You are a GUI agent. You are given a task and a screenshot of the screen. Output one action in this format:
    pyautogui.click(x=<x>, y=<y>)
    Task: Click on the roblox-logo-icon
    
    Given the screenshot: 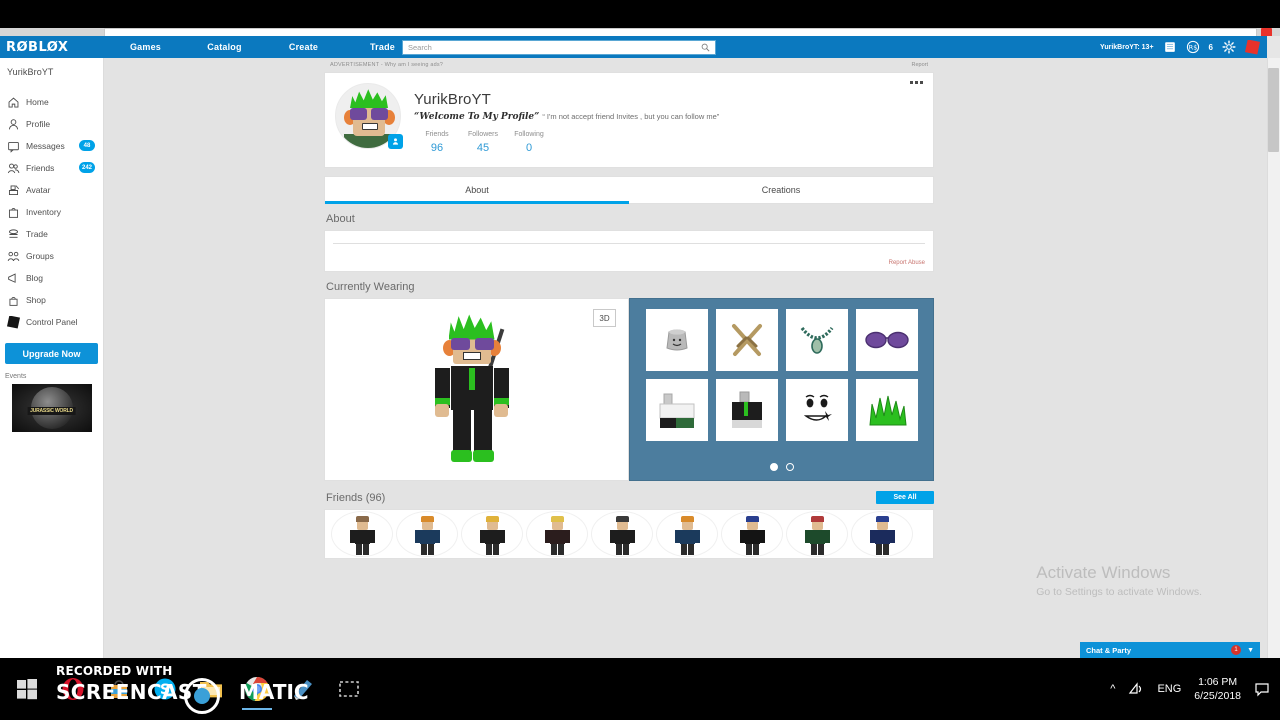 What is the action you would take?
    pyautogui.click(x=1252, y=47)
    